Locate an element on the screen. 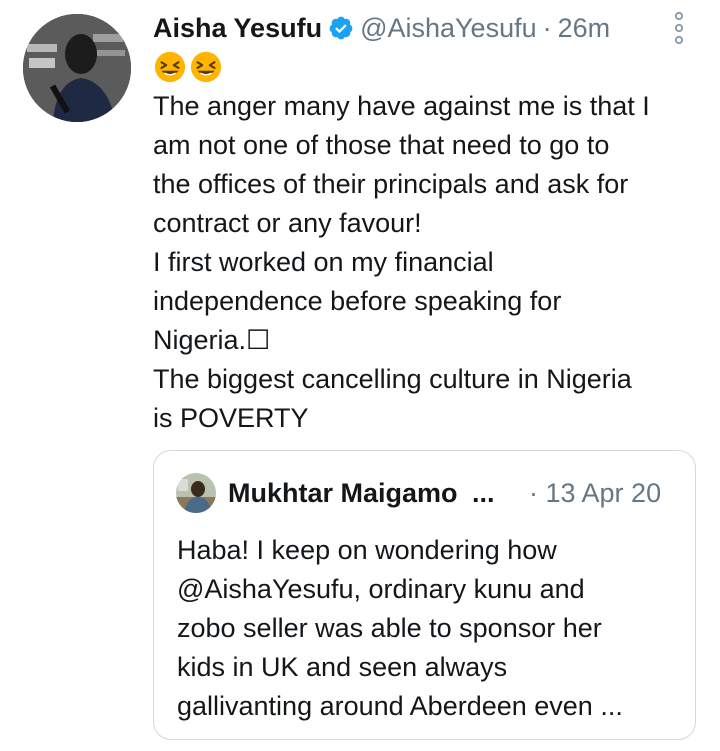 This screenshot has width=720, height=751. quoted-tweet-timestamp: · 13 Apr 20 is located at coordinates (595, 493).